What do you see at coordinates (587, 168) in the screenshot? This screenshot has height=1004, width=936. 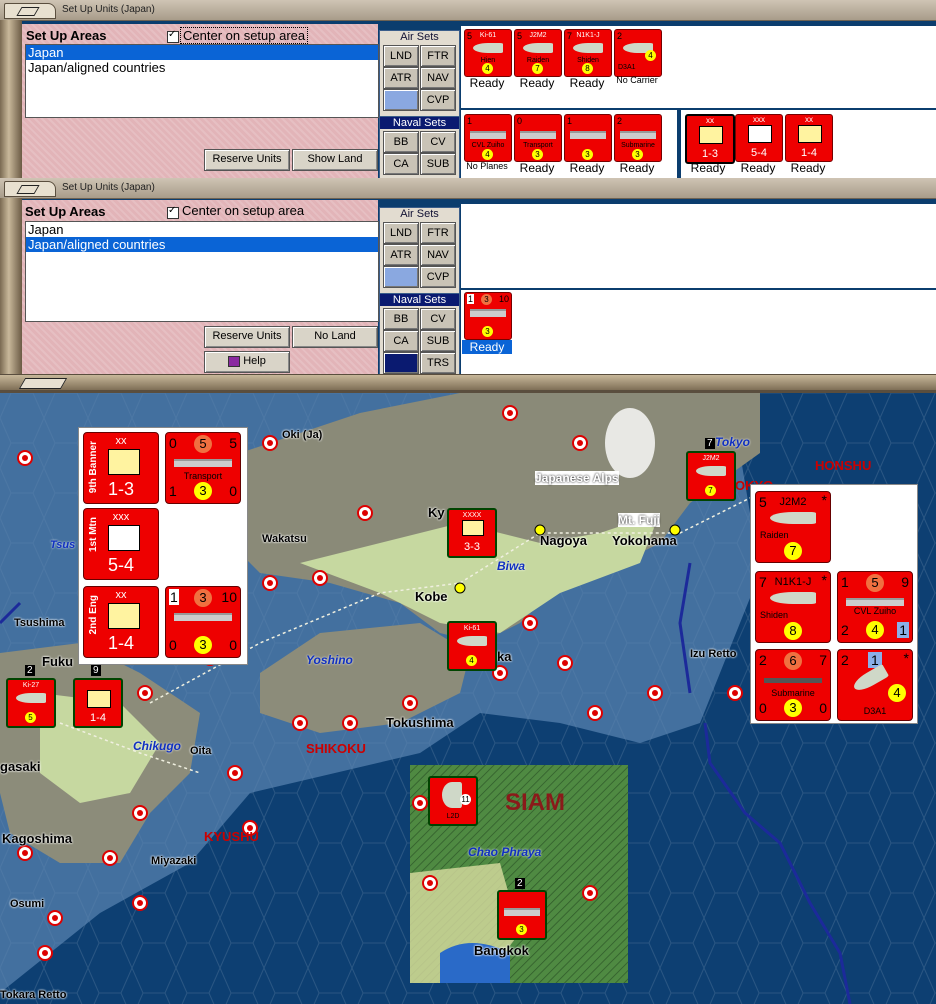 I see `naval-counter-status: Ready` at bounding box center [587, 168].